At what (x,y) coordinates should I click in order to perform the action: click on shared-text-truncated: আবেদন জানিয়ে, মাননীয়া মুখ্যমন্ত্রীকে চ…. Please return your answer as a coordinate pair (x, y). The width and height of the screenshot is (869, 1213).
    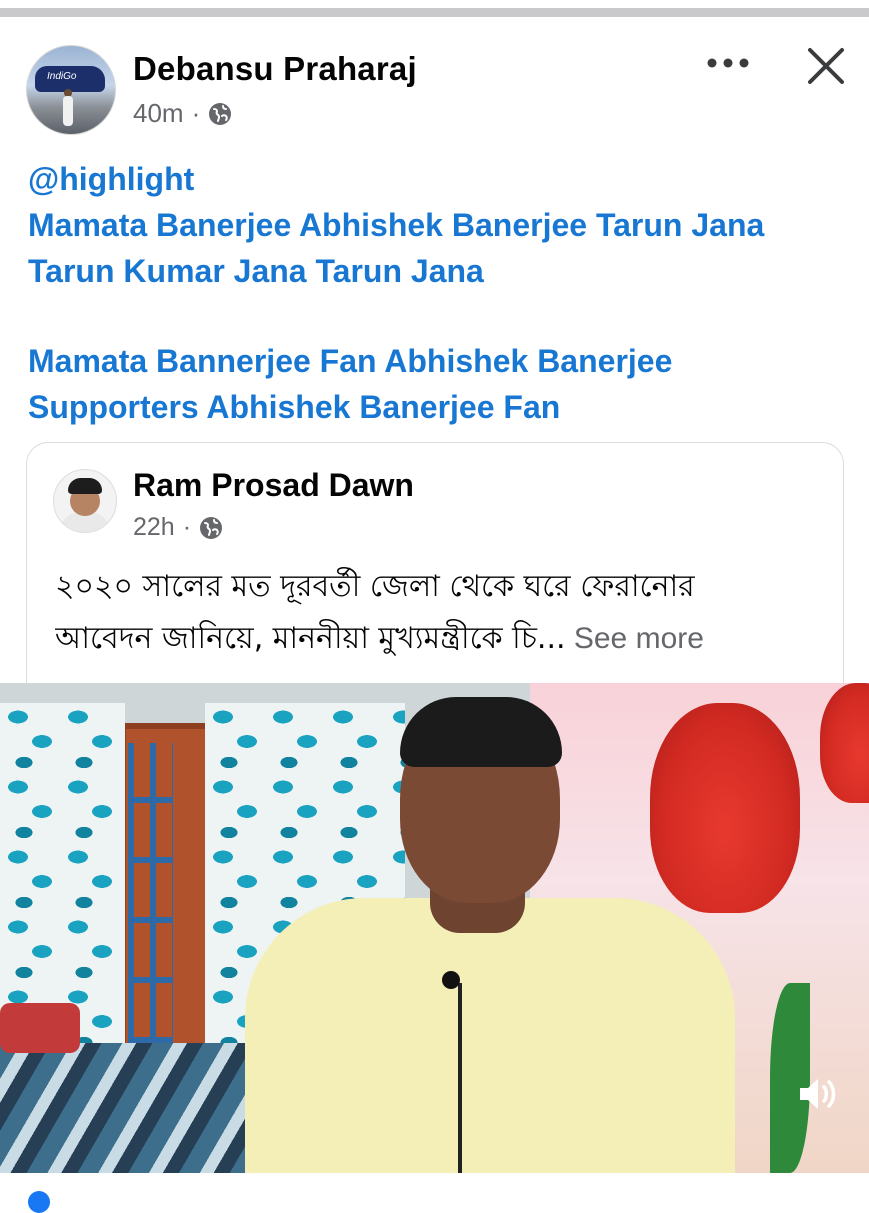
    Looking at the image, I should click on (310, 638).